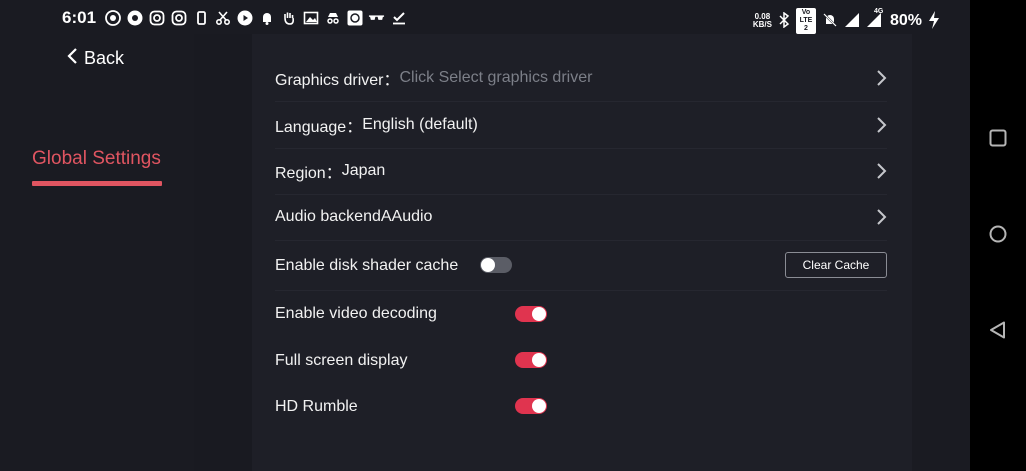 This screenshot has width=1026, height=471. What do you see at coordinates (134, 17) in the screenshot?
I see `whatsapp-business-icon` at bounding box center [134, 17].